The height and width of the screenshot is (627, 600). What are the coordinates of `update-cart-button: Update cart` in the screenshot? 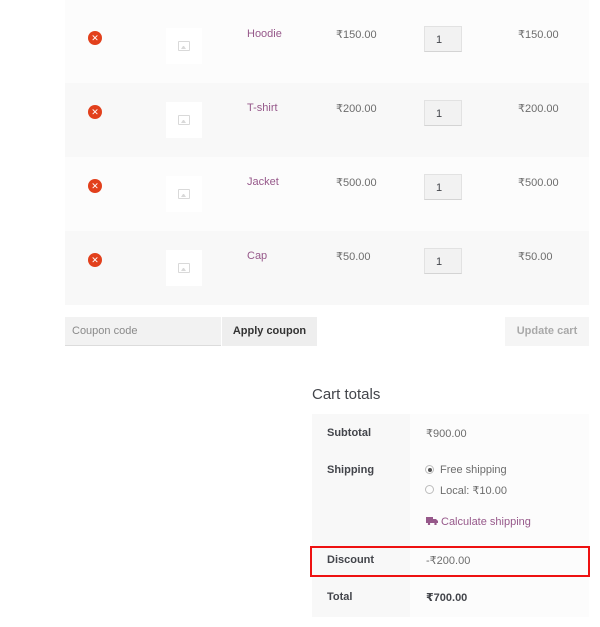 It's located at (547, 331).